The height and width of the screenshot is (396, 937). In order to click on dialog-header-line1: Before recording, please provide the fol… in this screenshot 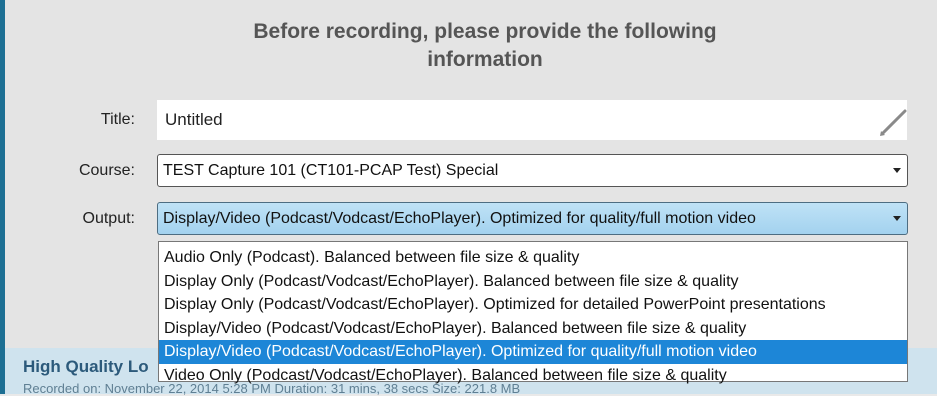, I will do `click(485, 31)`.